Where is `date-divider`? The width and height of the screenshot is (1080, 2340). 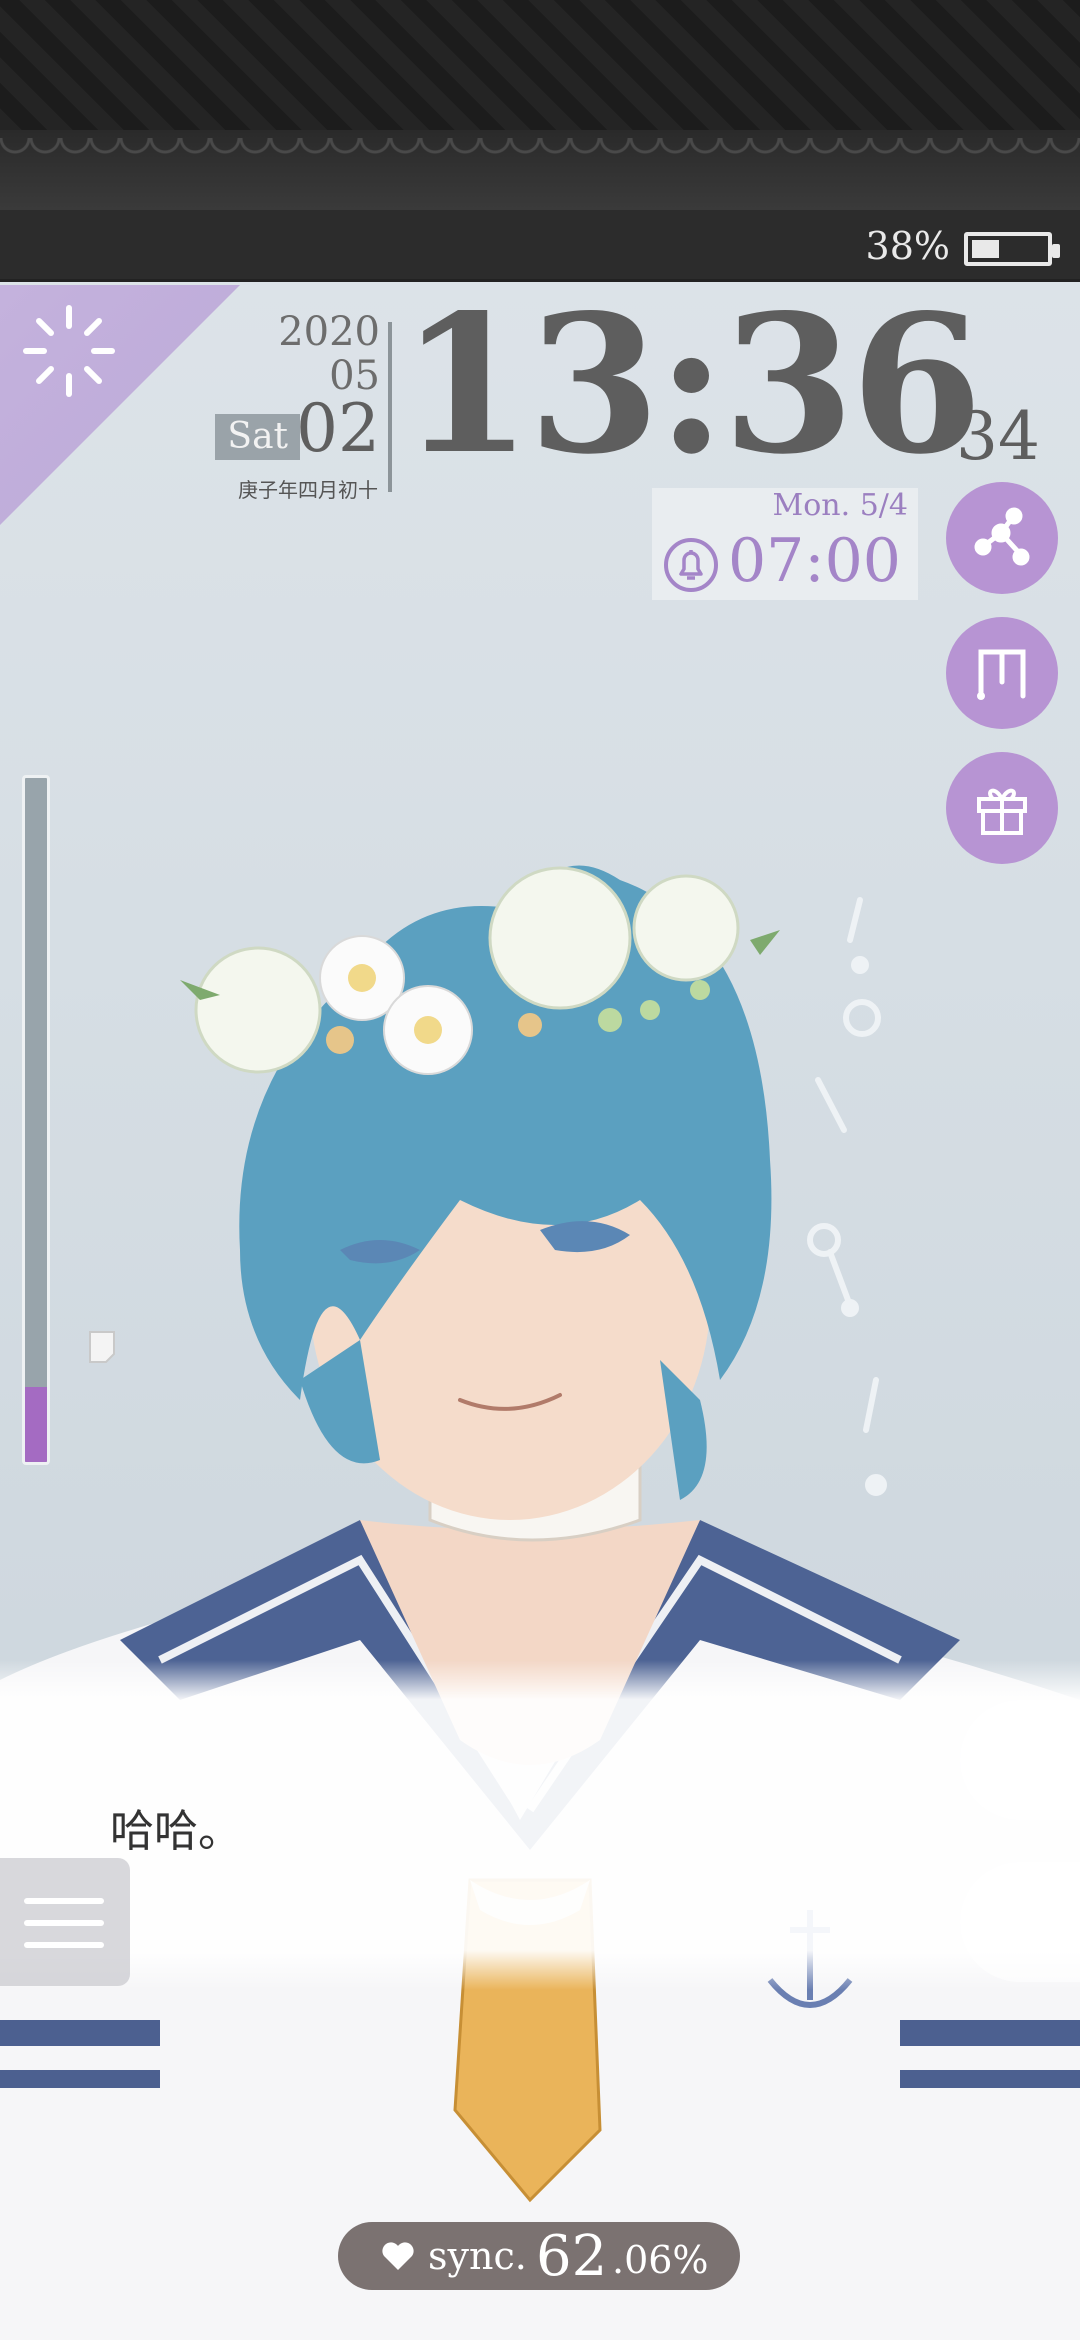
date-divider is located at coordinates (390, 407).